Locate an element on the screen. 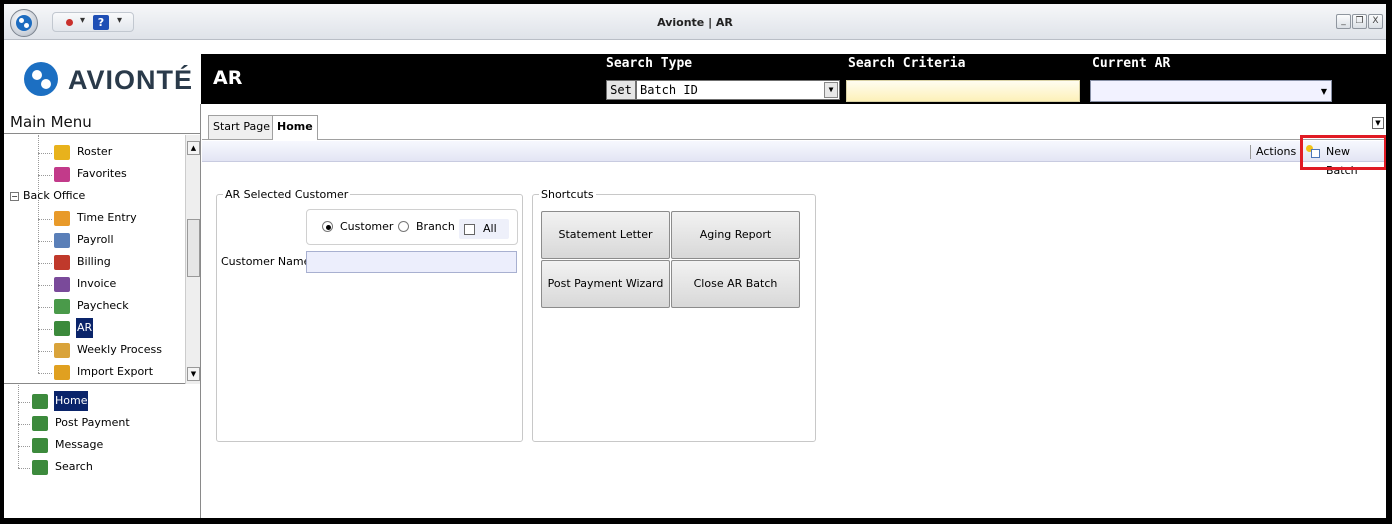 The image size is (1392, 524). actions-label: Actions is located at coordinates (1276, 151).